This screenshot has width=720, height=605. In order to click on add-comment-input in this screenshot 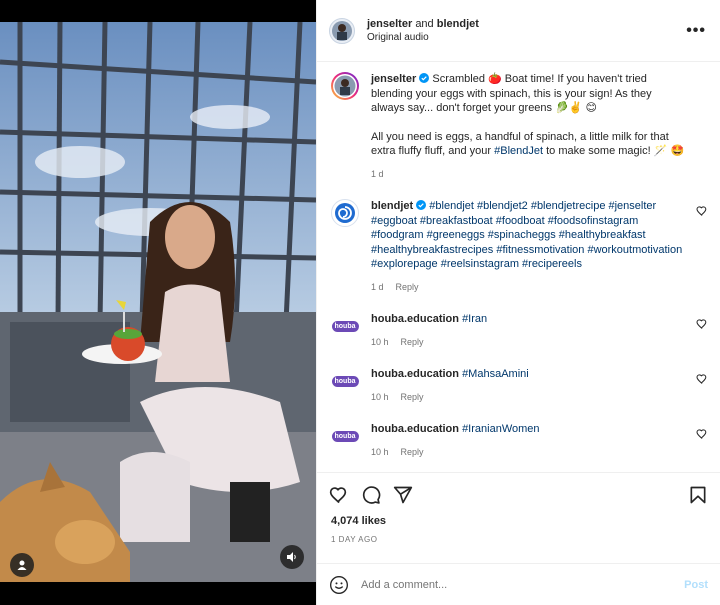, I will do `click(523, 584)`.